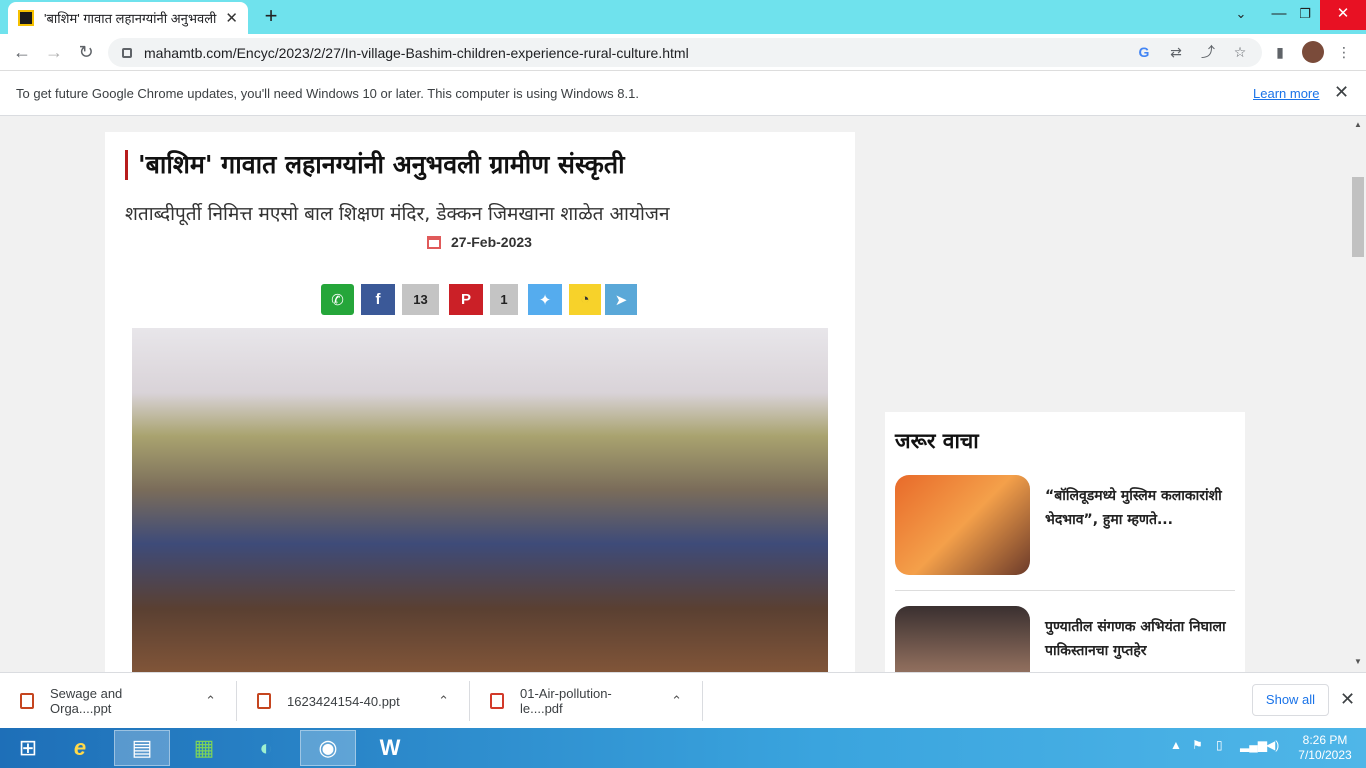 The width and height of the screenshot is (1366, 768). Describe the element at coordinates (1197, 745) in the screenshot. I see `action-center-flag-icon: ⚑` at that location.